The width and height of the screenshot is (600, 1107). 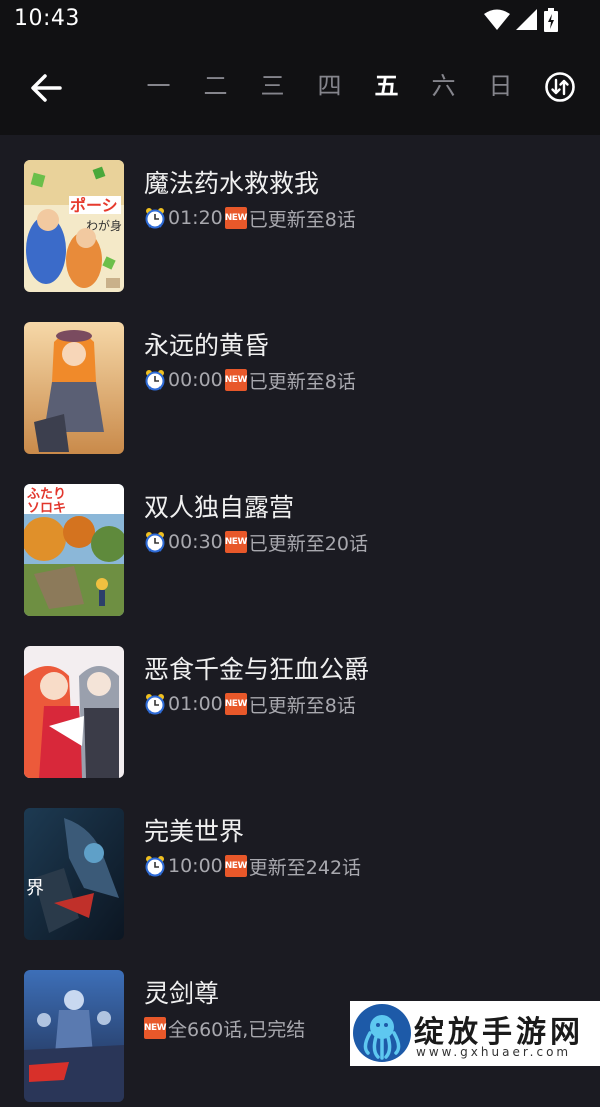 I want to click on battery-icon, so click(x=551, y=20).